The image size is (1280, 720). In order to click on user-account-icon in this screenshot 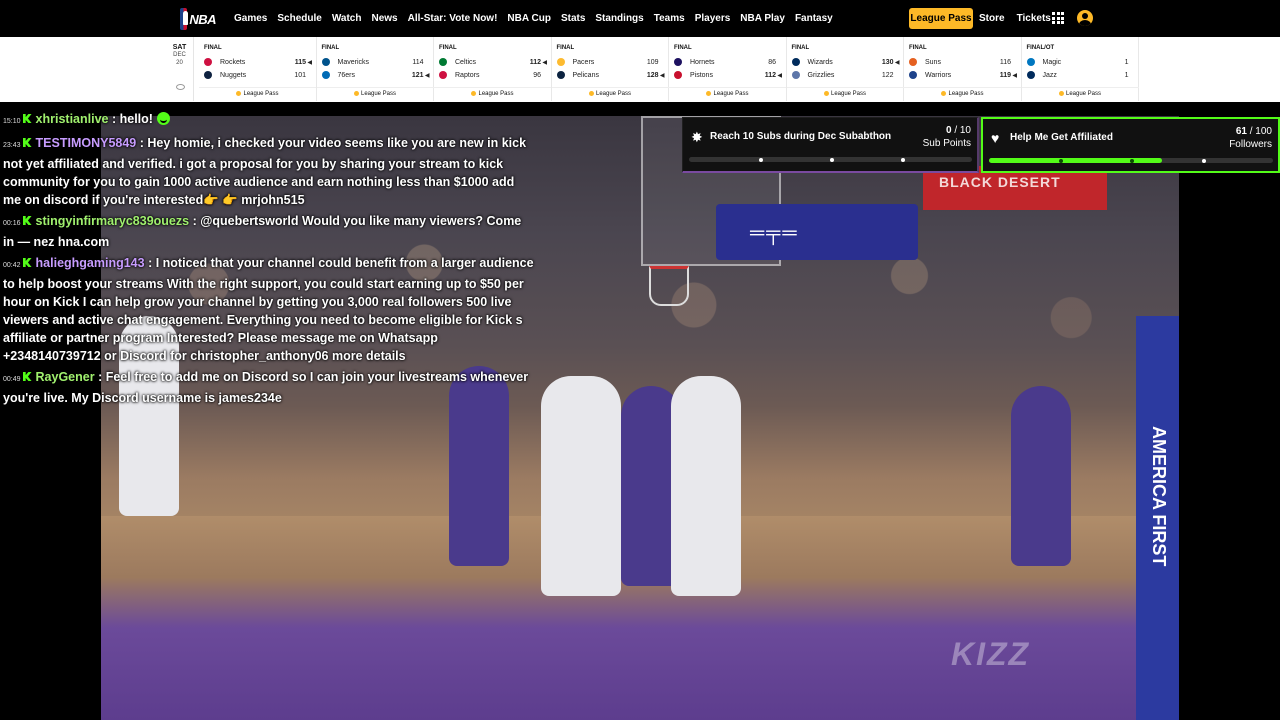, I will do `click(1085, 18)`.